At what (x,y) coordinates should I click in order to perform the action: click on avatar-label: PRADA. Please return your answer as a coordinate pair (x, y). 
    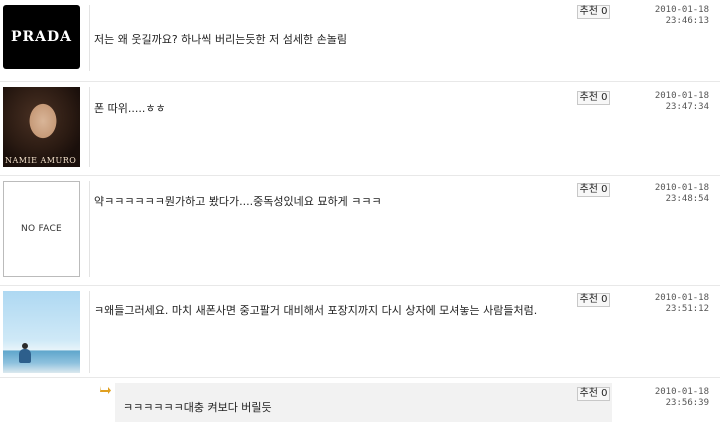
    Looking at the image, I should click on (41, 37).